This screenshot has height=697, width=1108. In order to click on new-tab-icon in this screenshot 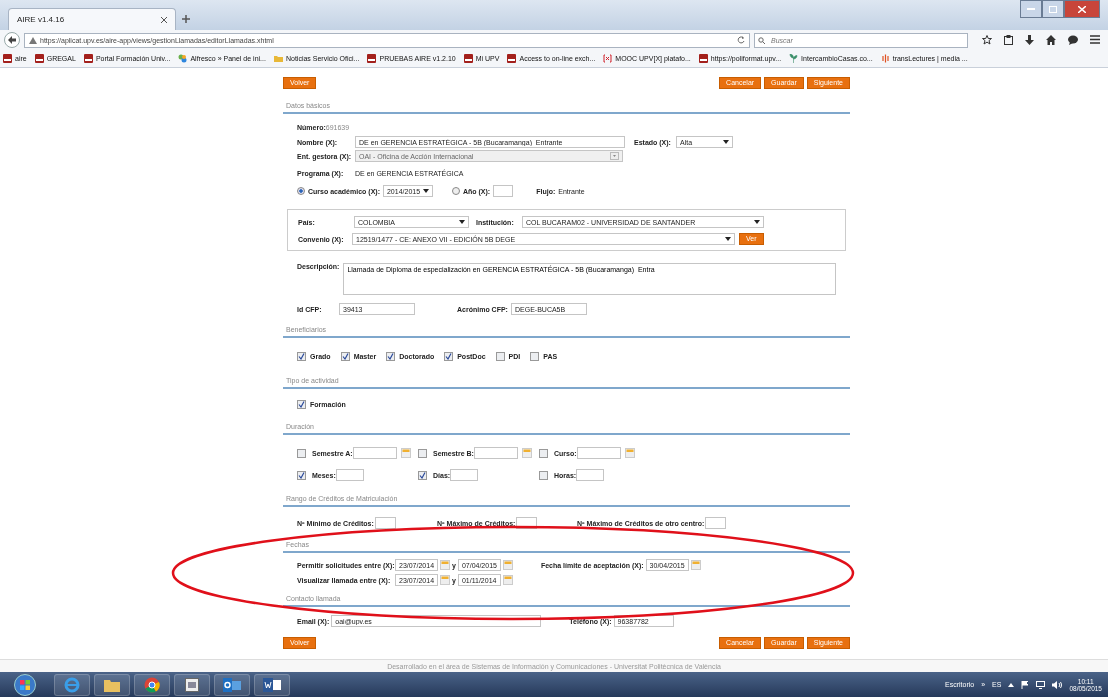, I will do `click(186, 19)`.